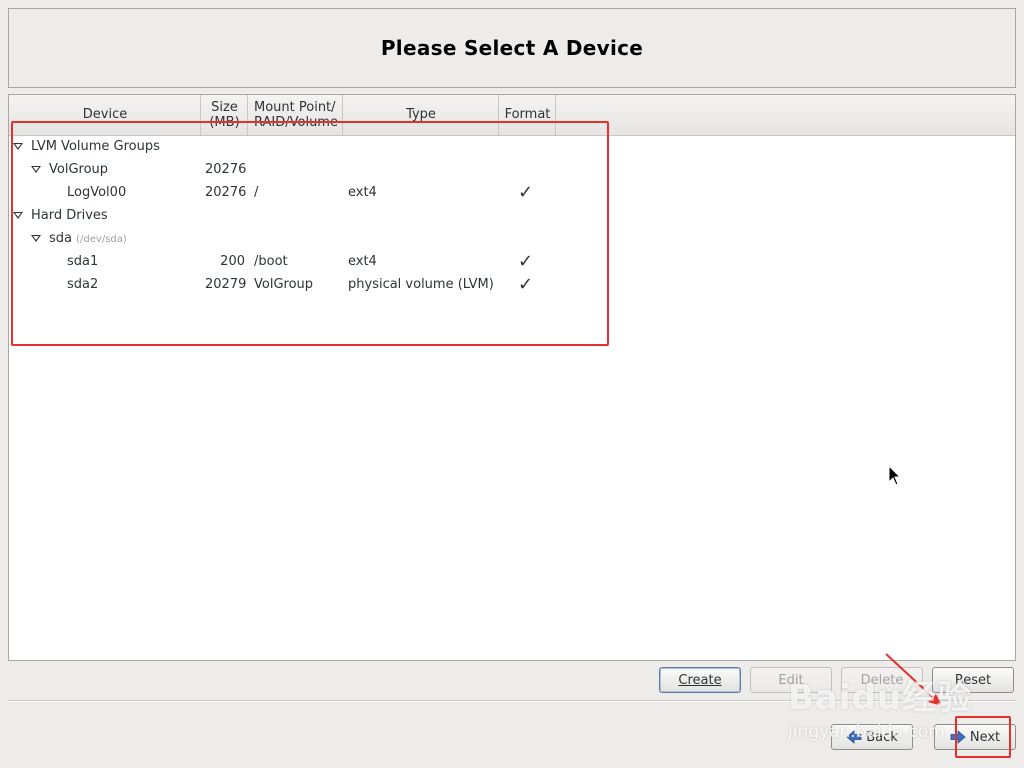 This screenshot has width=1024, height=768. I want to click on next-arrow-icon, so click(958, 737).